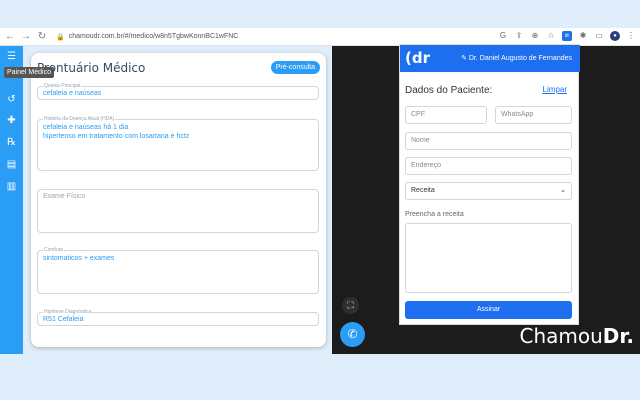 The image size is (640, 400). I want to click on file-icon: ▥, so click(11, 186).